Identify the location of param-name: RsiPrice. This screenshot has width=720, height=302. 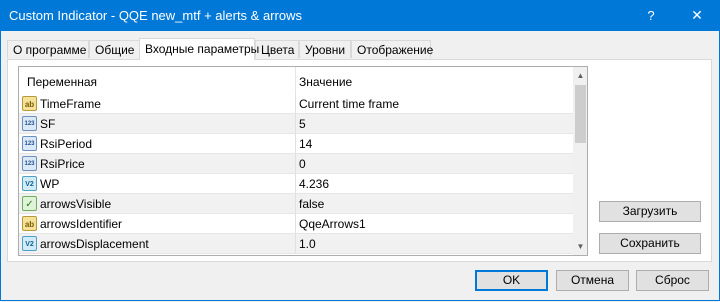
(62, 164).